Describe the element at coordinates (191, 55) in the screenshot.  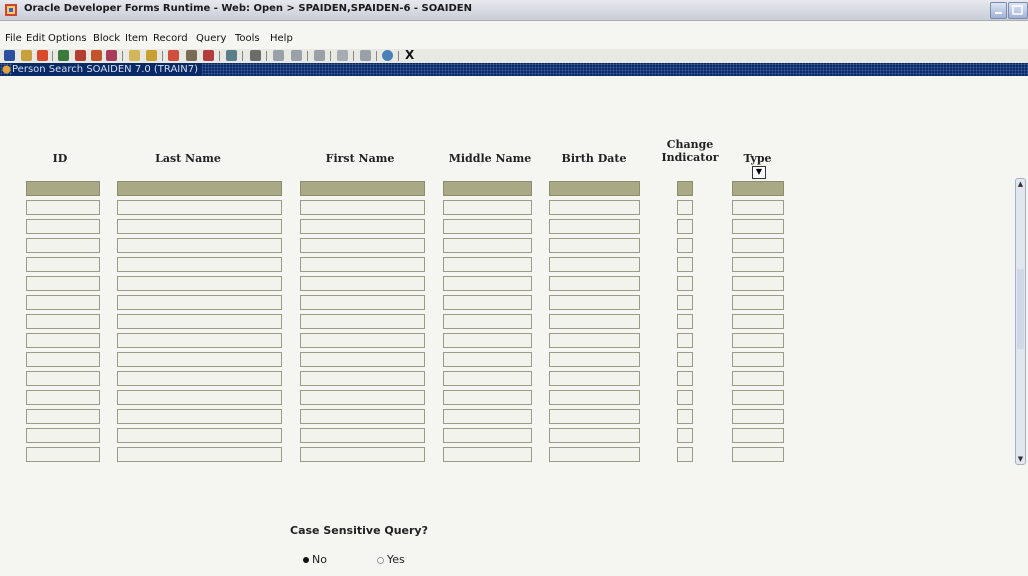
I see `next-record-icon` at that location.